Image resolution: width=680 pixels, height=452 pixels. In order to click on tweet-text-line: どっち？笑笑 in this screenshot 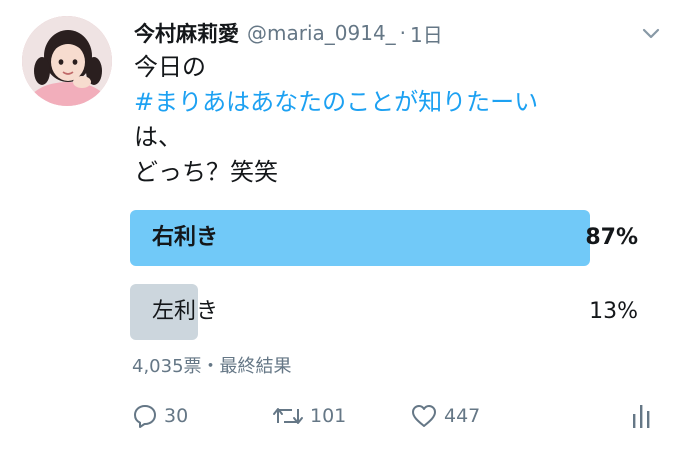, I will do `click(206, 172)`.